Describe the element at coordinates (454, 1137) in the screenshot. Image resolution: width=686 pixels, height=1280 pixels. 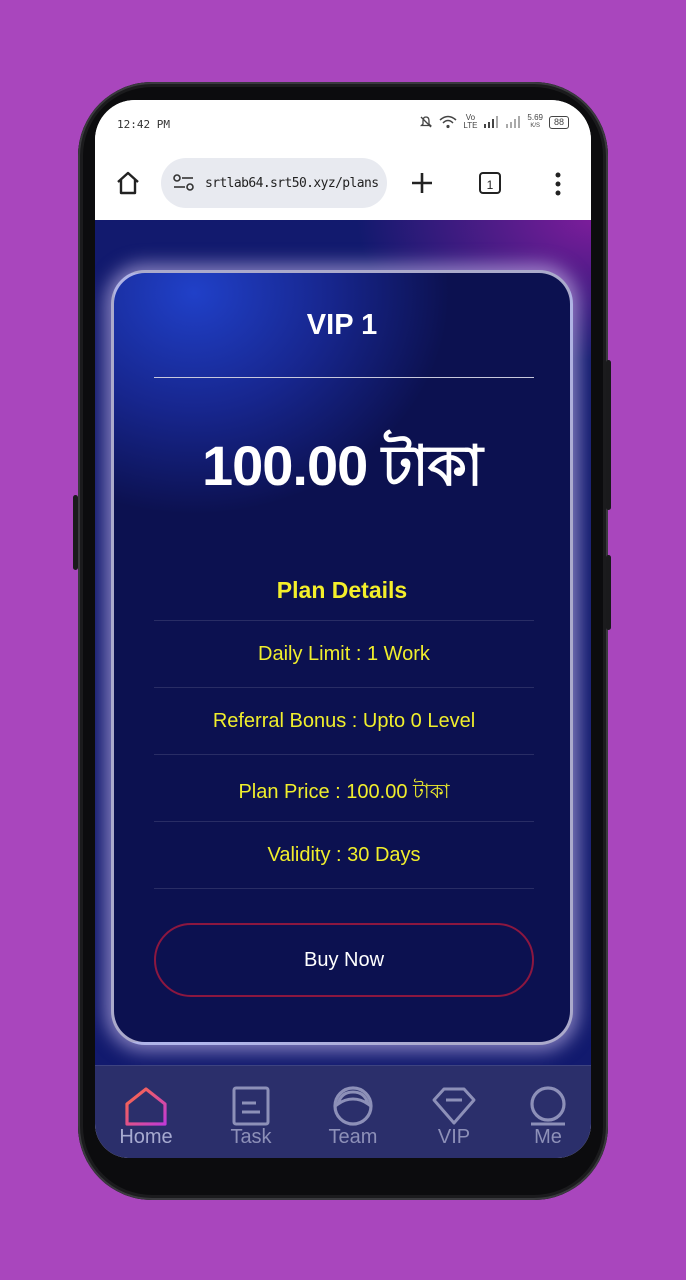
I see `nav-label-vip: VIP` at that location.